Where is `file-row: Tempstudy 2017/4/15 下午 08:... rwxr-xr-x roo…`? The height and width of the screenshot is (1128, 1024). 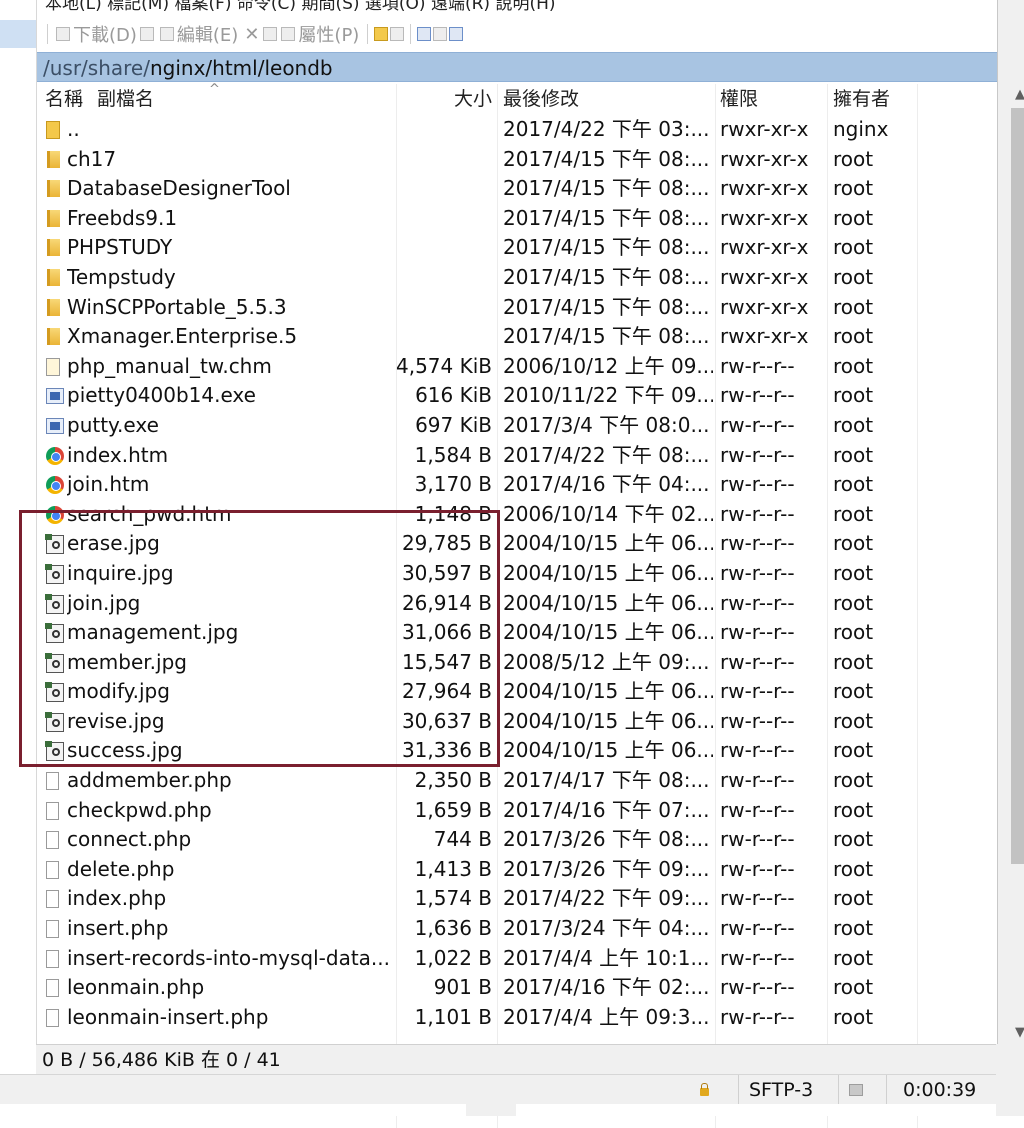 file-row: Tempstudy 2017/4/15 下午 08:... rwxr-xr-x roo… is located at coordinates (507, 278).